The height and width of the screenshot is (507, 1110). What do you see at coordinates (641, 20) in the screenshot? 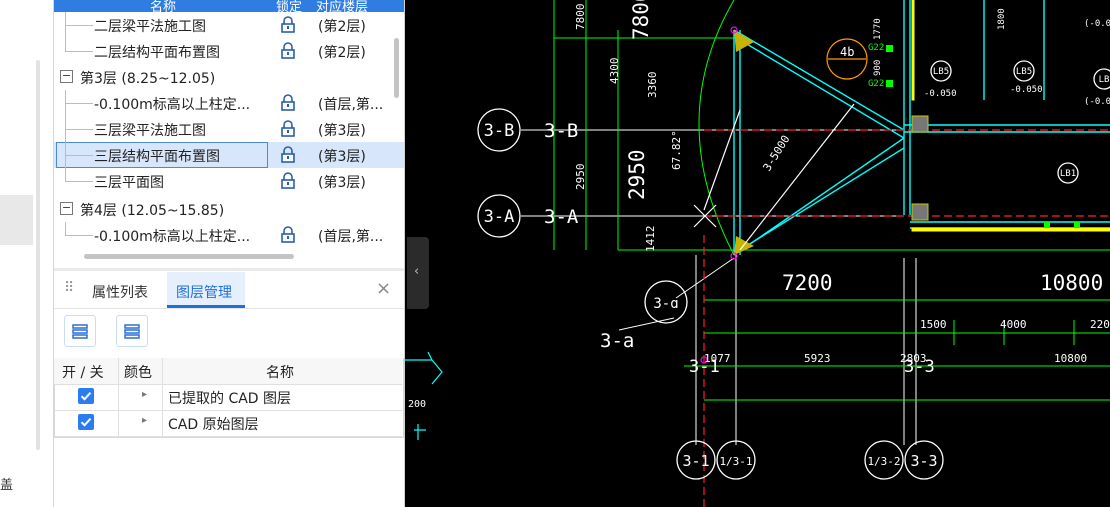
I see `dim-7800: 7800` at bounding box center [641, 20].